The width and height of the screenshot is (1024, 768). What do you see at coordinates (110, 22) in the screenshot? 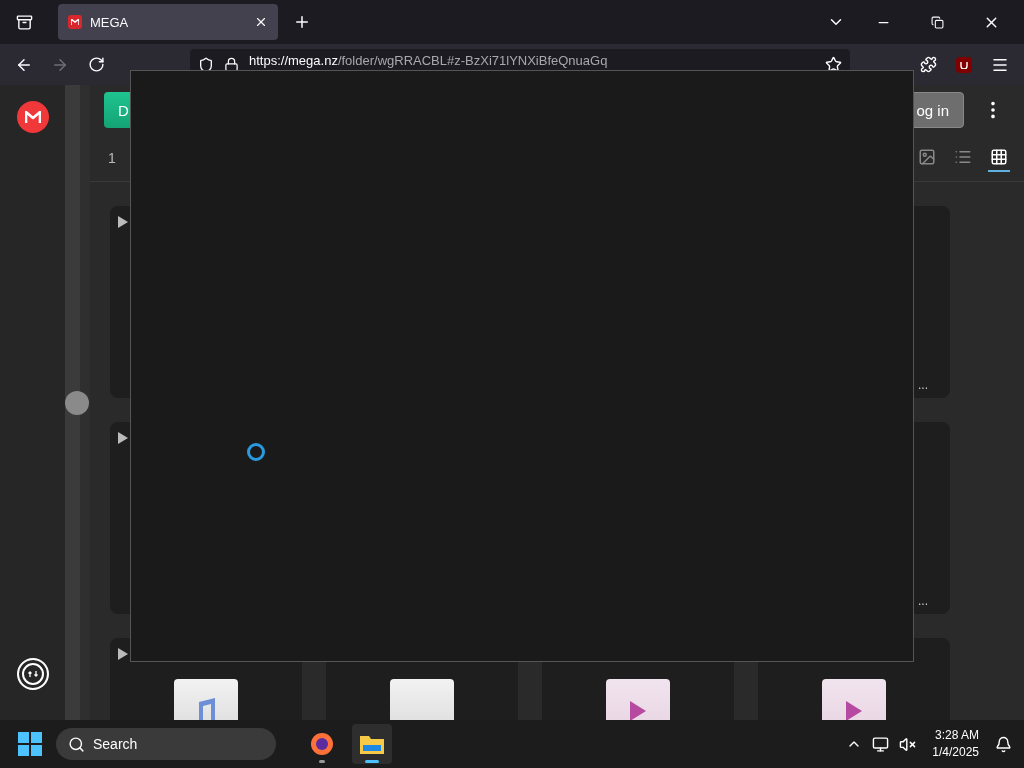
I see `tab-title: MEGA` at bounding box center [110, 22].